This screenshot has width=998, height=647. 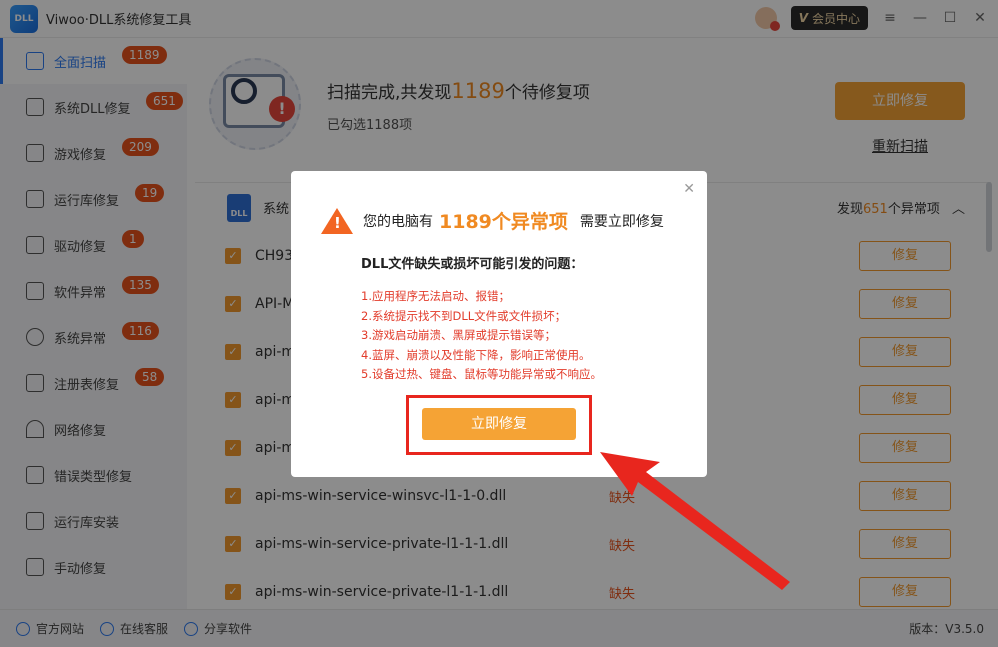 What do you see at coordinates (337, 220) in the screenshot?
I see `warning-icon: !` at bounding box center [337, 220].